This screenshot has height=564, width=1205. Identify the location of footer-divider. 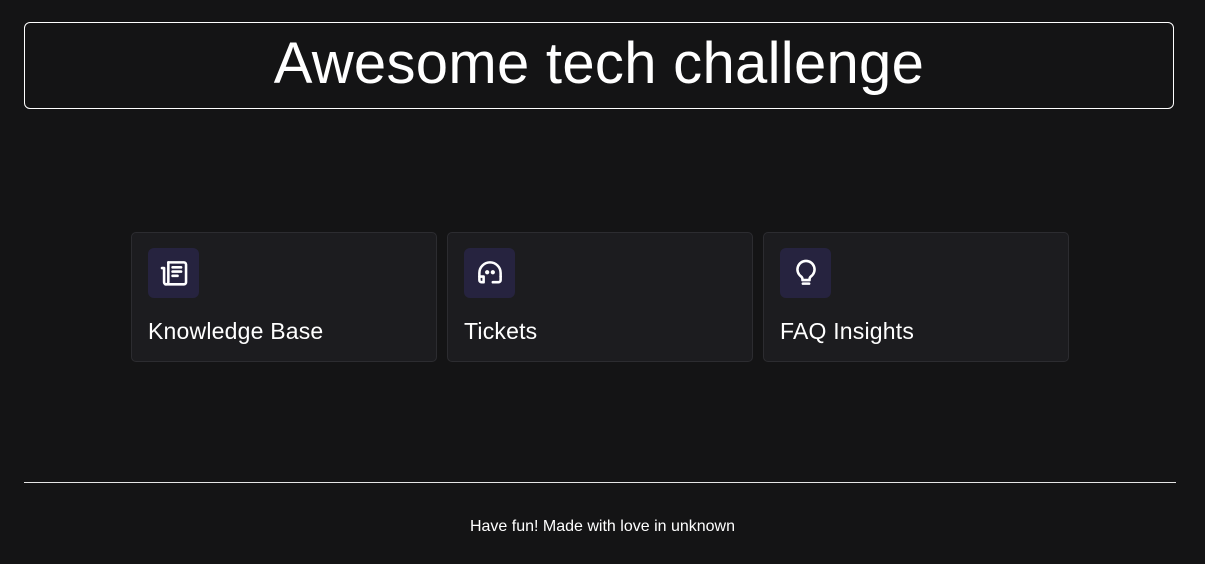
(600, 482).